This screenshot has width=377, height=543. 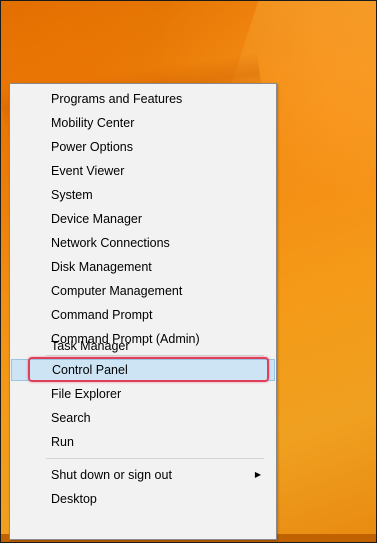 I want to click on menu-item-disk-management: Disk Management, so click(x=143, y=267).